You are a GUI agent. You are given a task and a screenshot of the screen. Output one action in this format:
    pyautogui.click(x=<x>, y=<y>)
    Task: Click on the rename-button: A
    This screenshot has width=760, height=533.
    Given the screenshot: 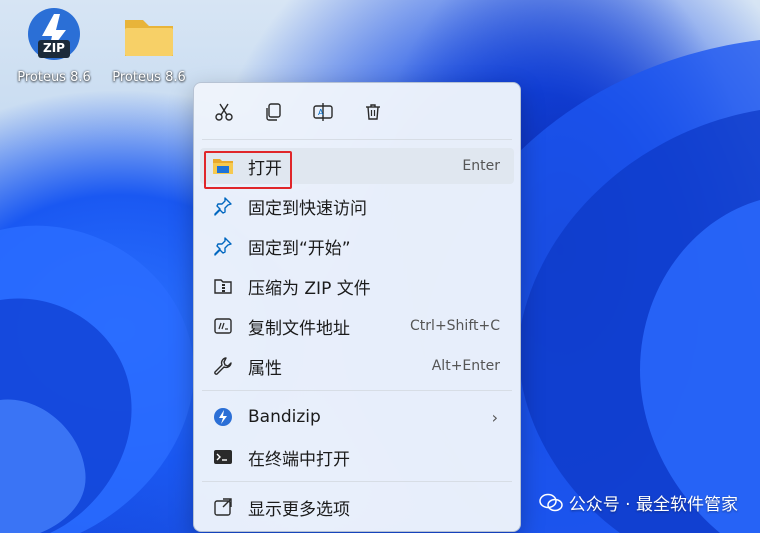 What is the action you would take?
    pyautogui.click(x=323, y=112)
    